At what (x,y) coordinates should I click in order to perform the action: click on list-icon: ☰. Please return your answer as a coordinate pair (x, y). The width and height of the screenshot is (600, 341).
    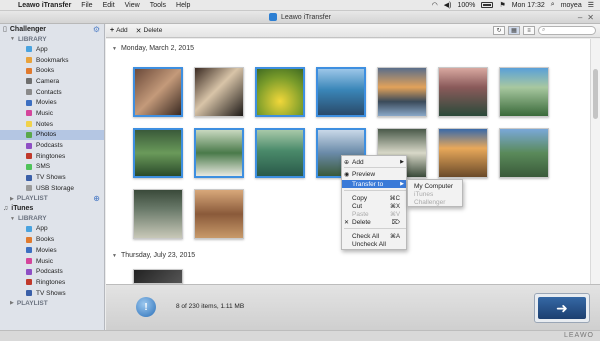
    Looking at the image, I should click on (591, 5).